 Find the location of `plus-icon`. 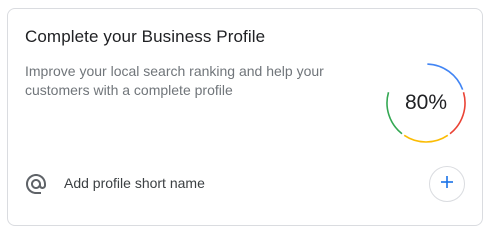

plus-icon is located at coordinates (447, 184).